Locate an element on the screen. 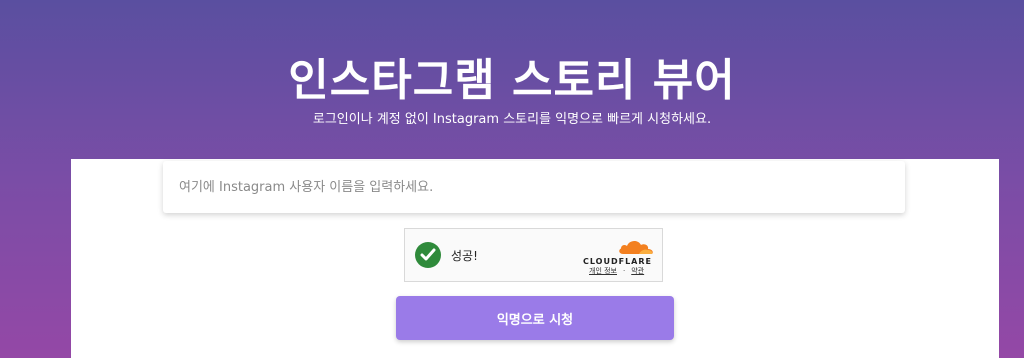 The image size is (1024, 358). watch-anonymously-button: 익명으로 시청 is located at coordinates (535, 318).